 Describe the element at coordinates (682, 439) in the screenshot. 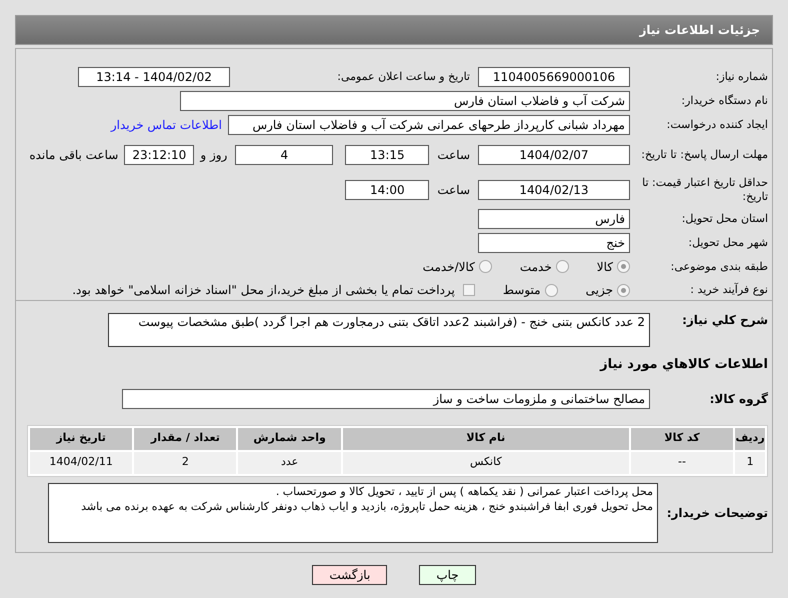

I see `column-header: کد کالا` at that location.